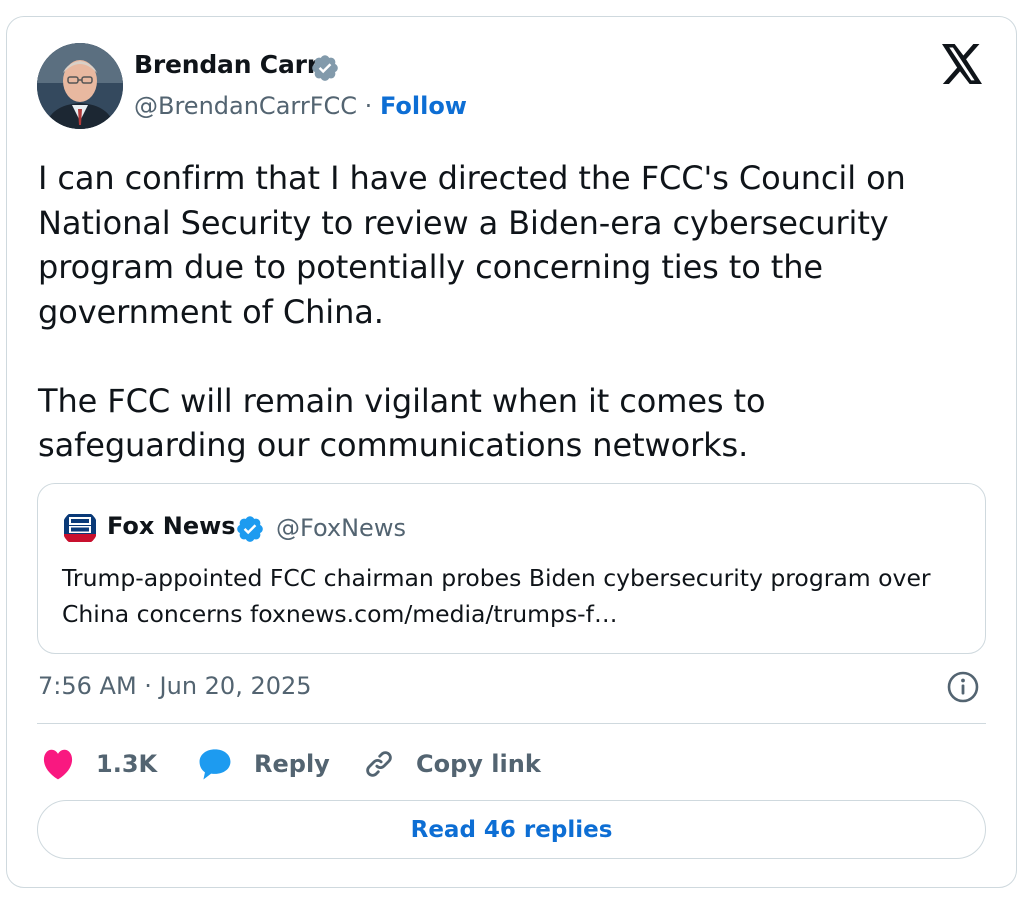 This screenshot has height=906, width=1024. What do you see at coordinates (175, 686) in the screenshot?
I see `timestamp: 7:56 AM · Jun 20, 2025` at bounding box center [175, 686].